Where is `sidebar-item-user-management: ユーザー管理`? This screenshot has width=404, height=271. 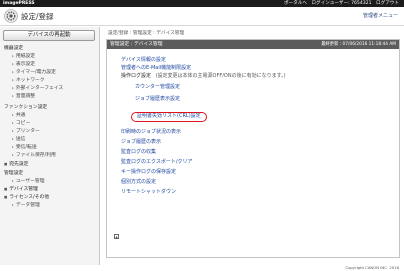 sidebar-item-user-management: ユーザー管理 is located at coordinates (28, 181).